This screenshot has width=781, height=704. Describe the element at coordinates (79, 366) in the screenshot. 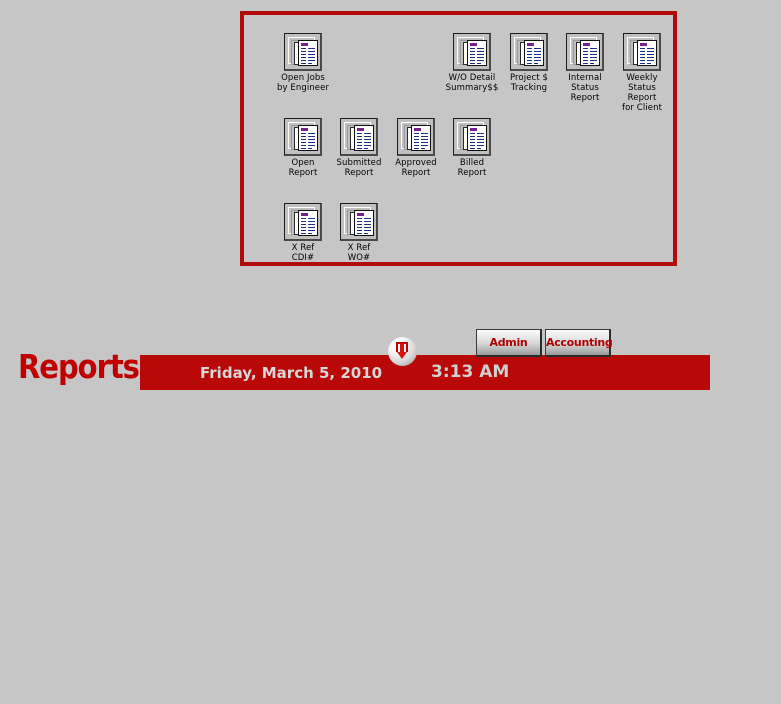

I see `page-title: Reports` at that location.